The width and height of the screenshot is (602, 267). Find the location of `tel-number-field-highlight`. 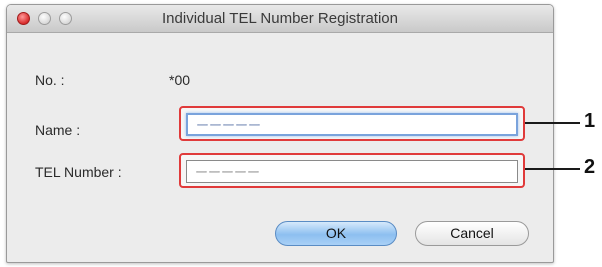

tel-number-field-highlight is located at coordinates (352, 170).